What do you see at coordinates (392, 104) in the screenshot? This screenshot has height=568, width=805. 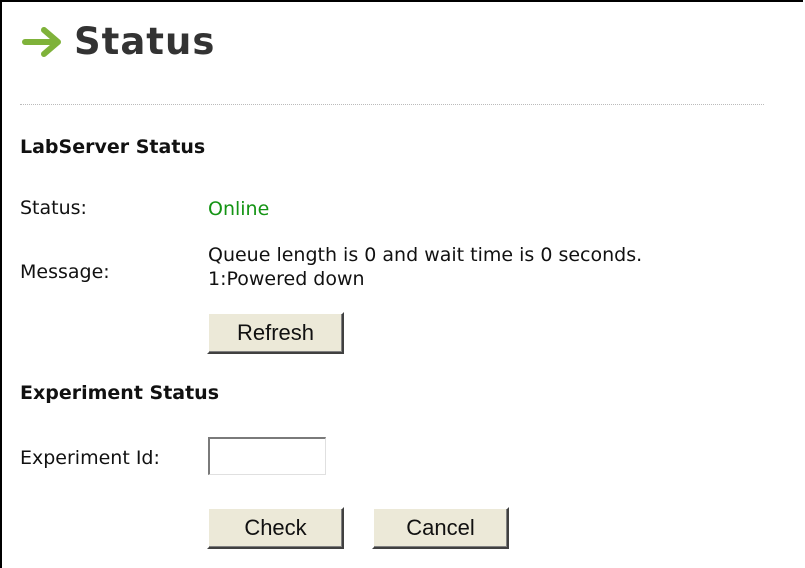 I see `divider` at bounding box center [392, 104].